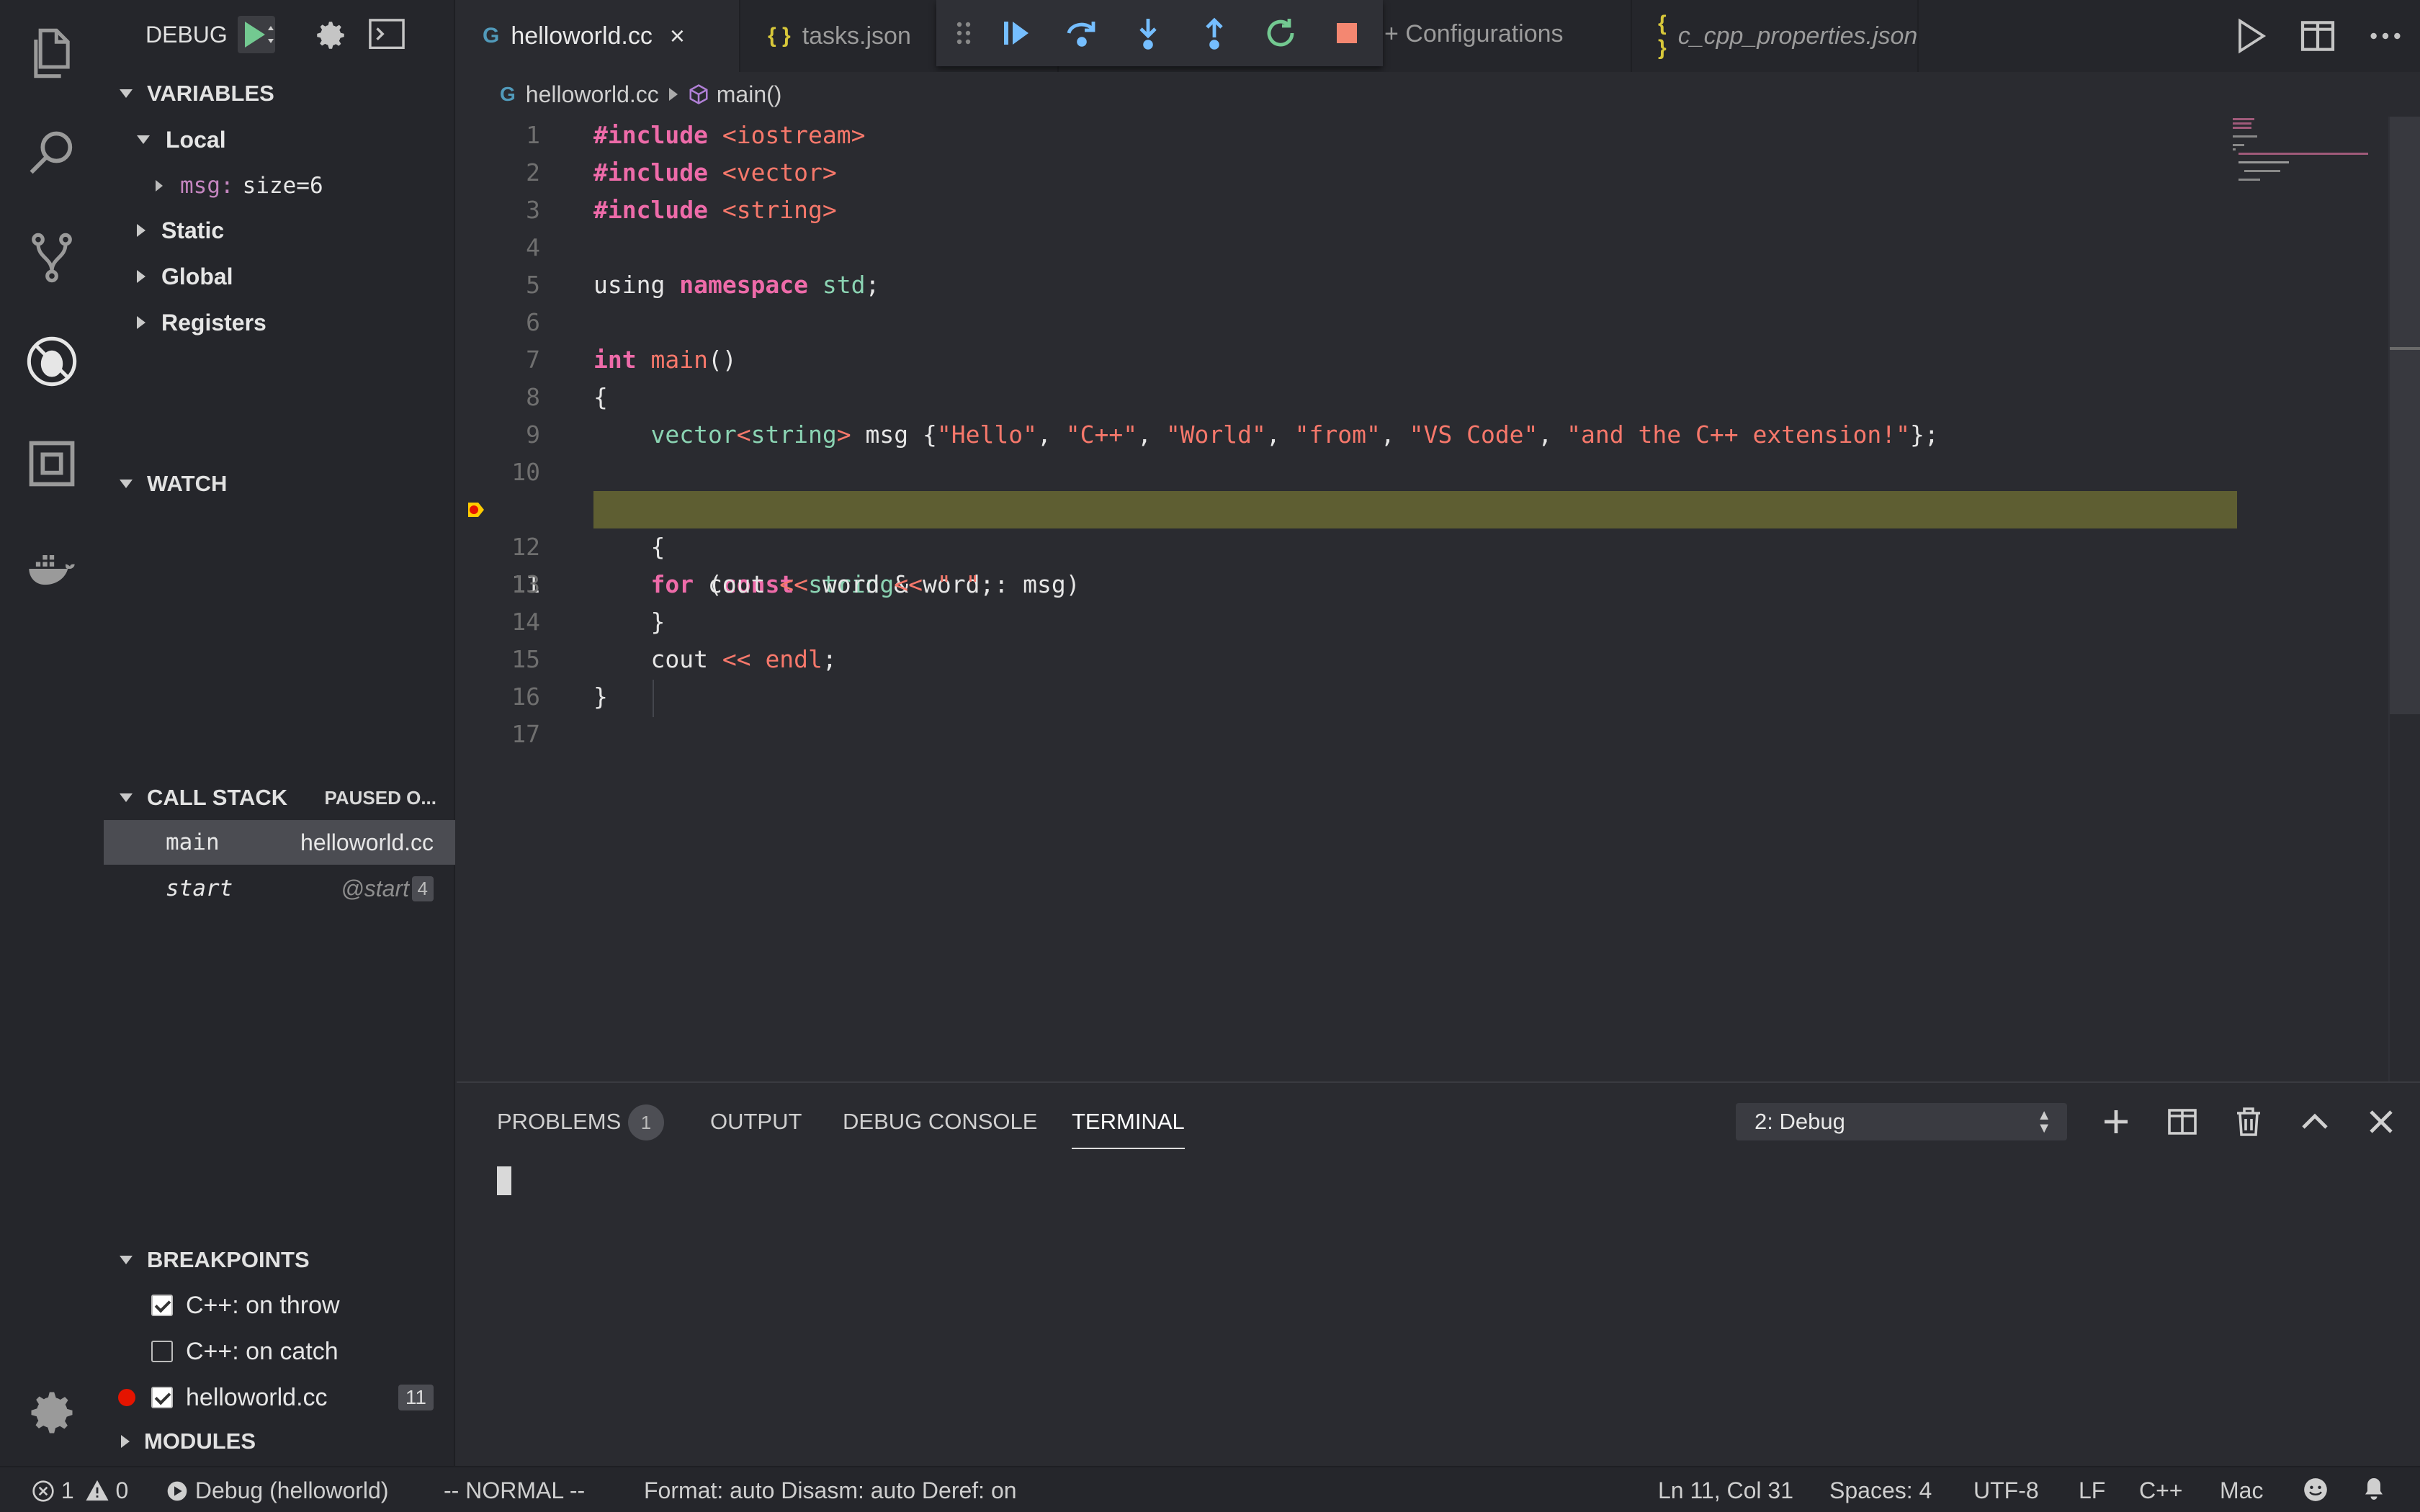  I want to click on new-terminal-icon, so click(2116, 1121).